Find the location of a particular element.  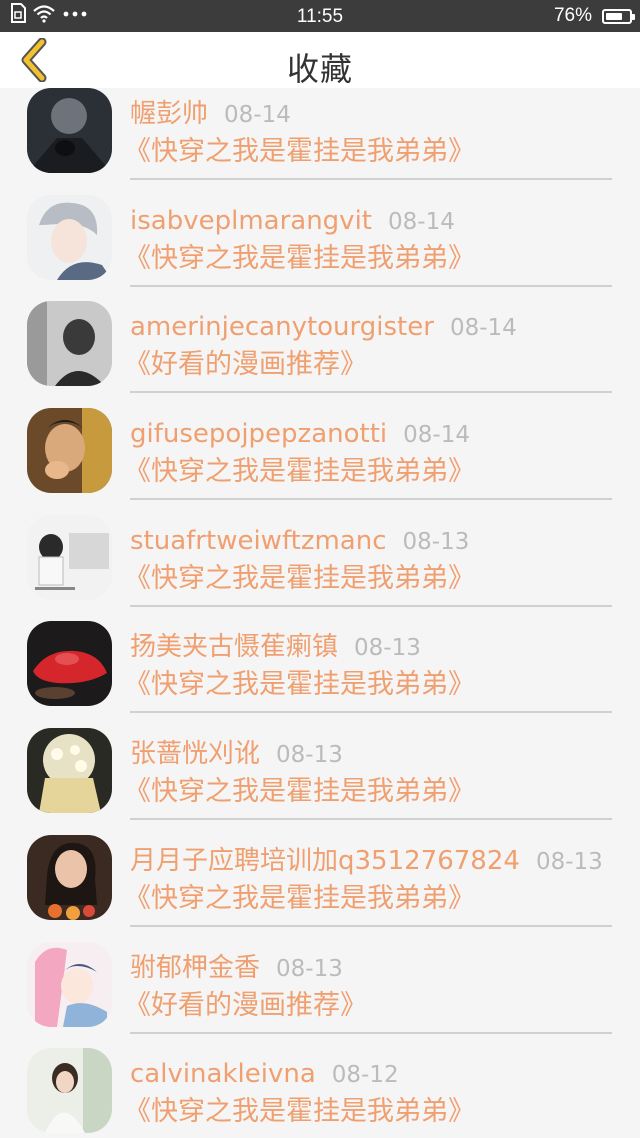

item-date: 08-12 is located at coordinates (365, 1075).